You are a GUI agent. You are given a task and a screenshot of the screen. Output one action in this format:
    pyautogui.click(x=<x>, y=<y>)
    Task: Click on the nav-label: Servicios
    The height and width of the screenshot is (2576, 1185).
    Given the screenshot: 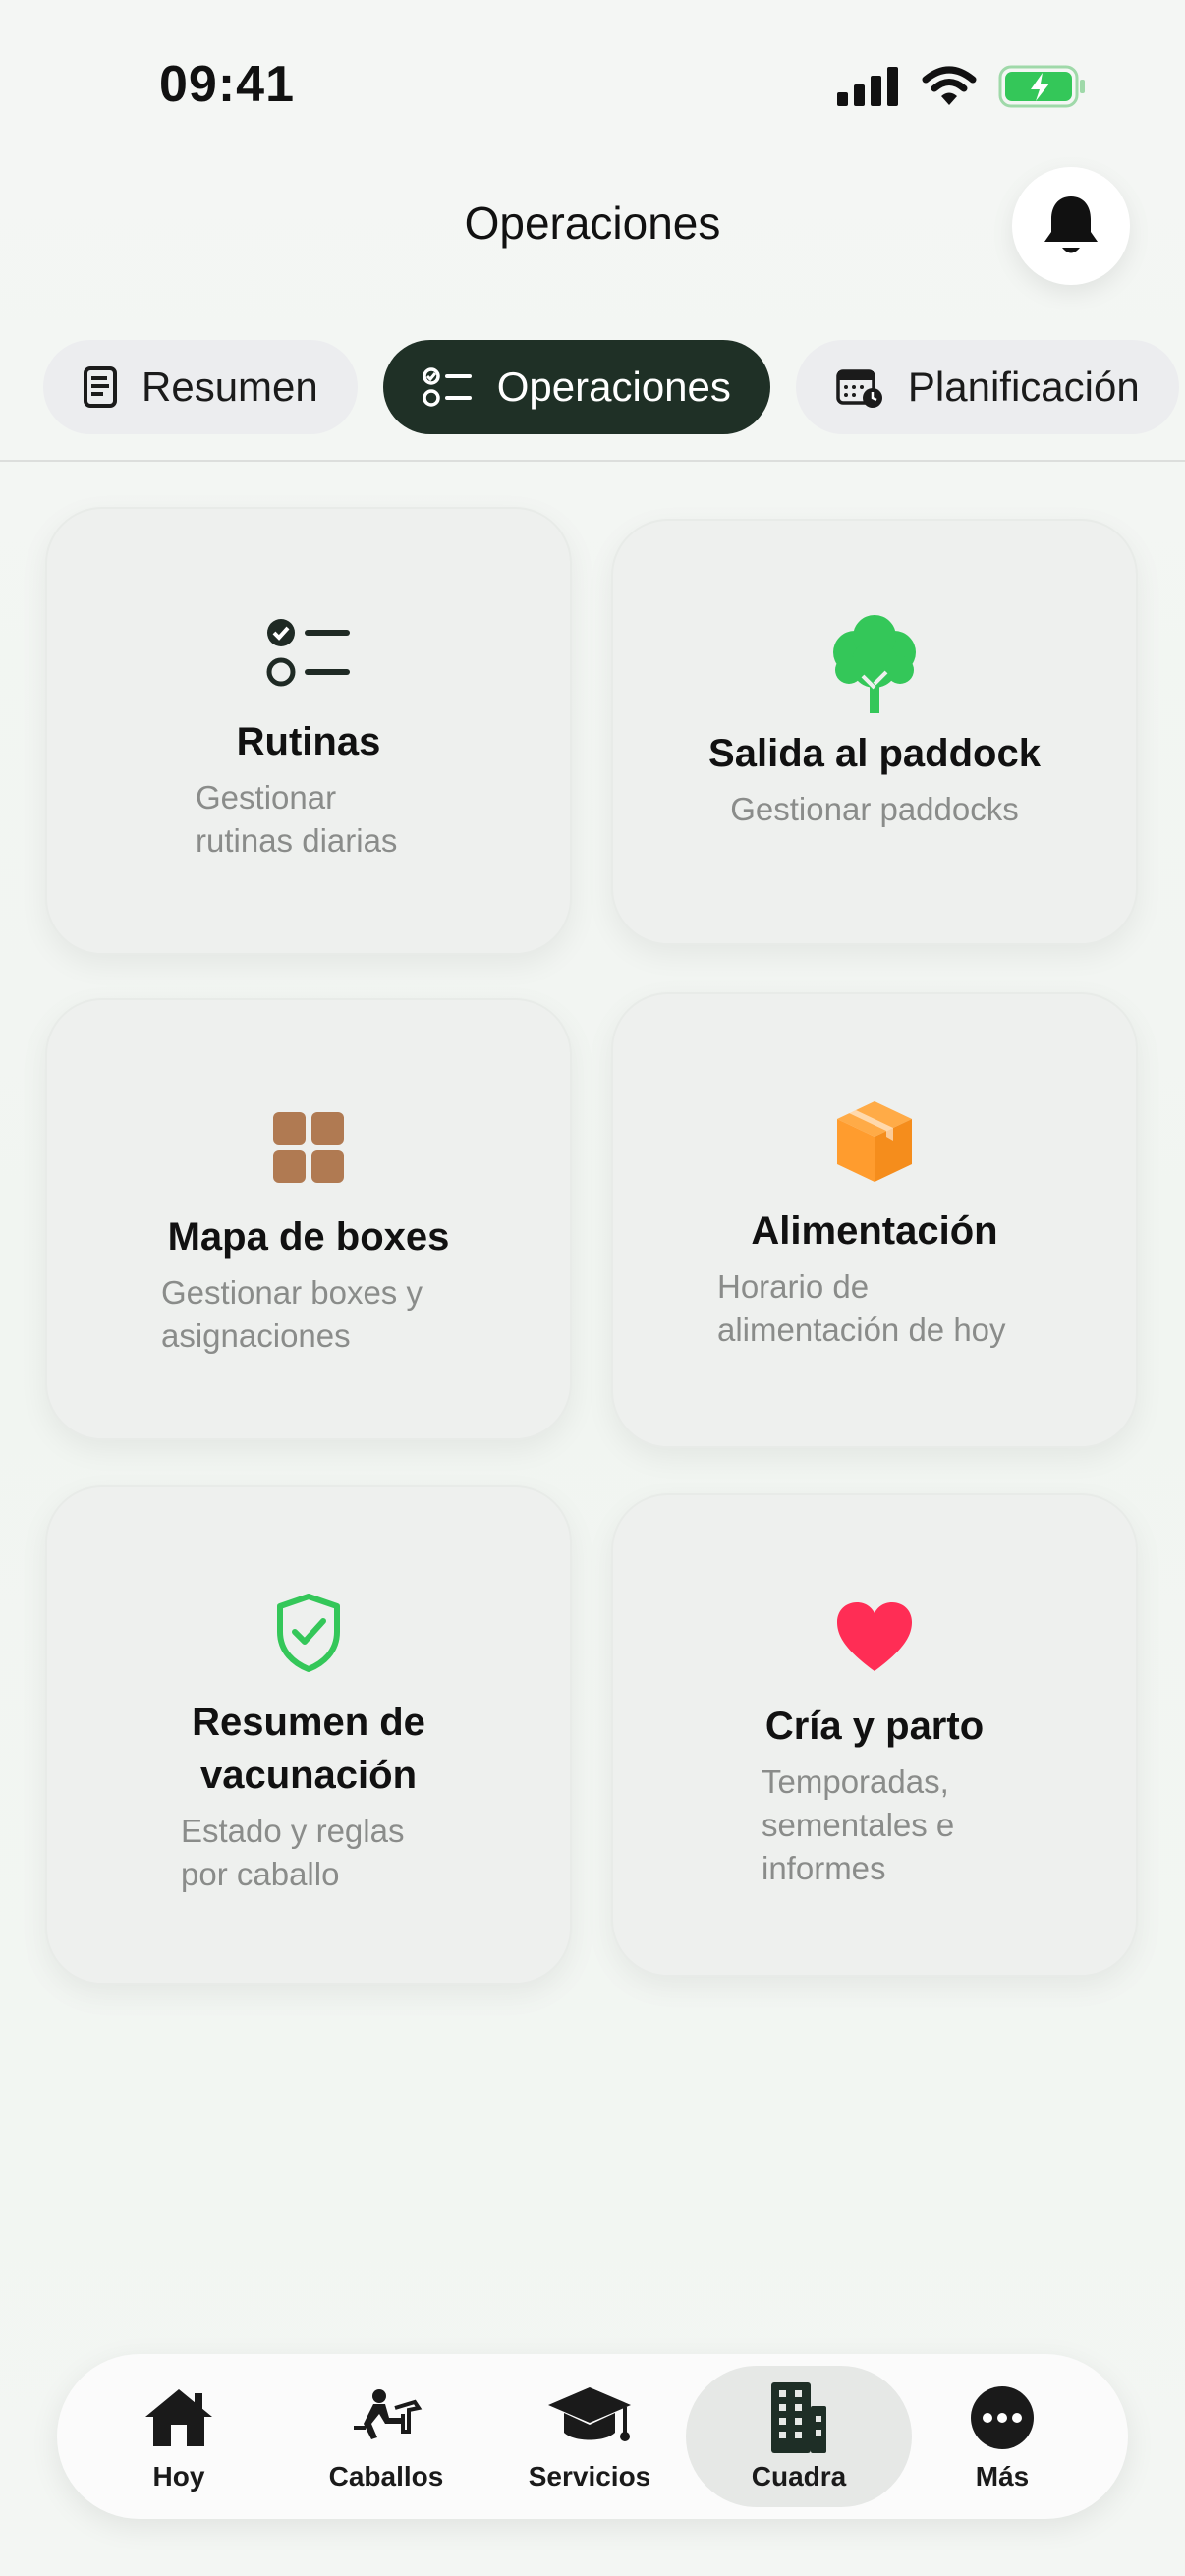 What is the action you would take?
    pyautogui.click(x=590, y=2476)
    